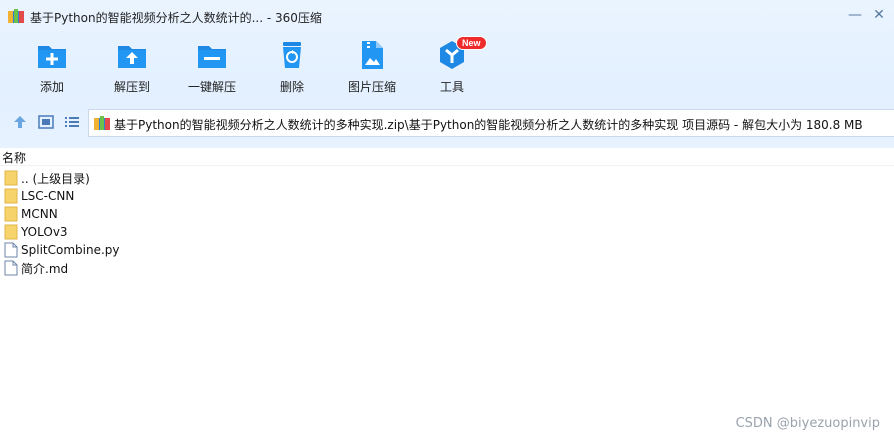  Describe the element at coordinates (72, 122) in the screenshot. I see `view-list-icon` at that location.